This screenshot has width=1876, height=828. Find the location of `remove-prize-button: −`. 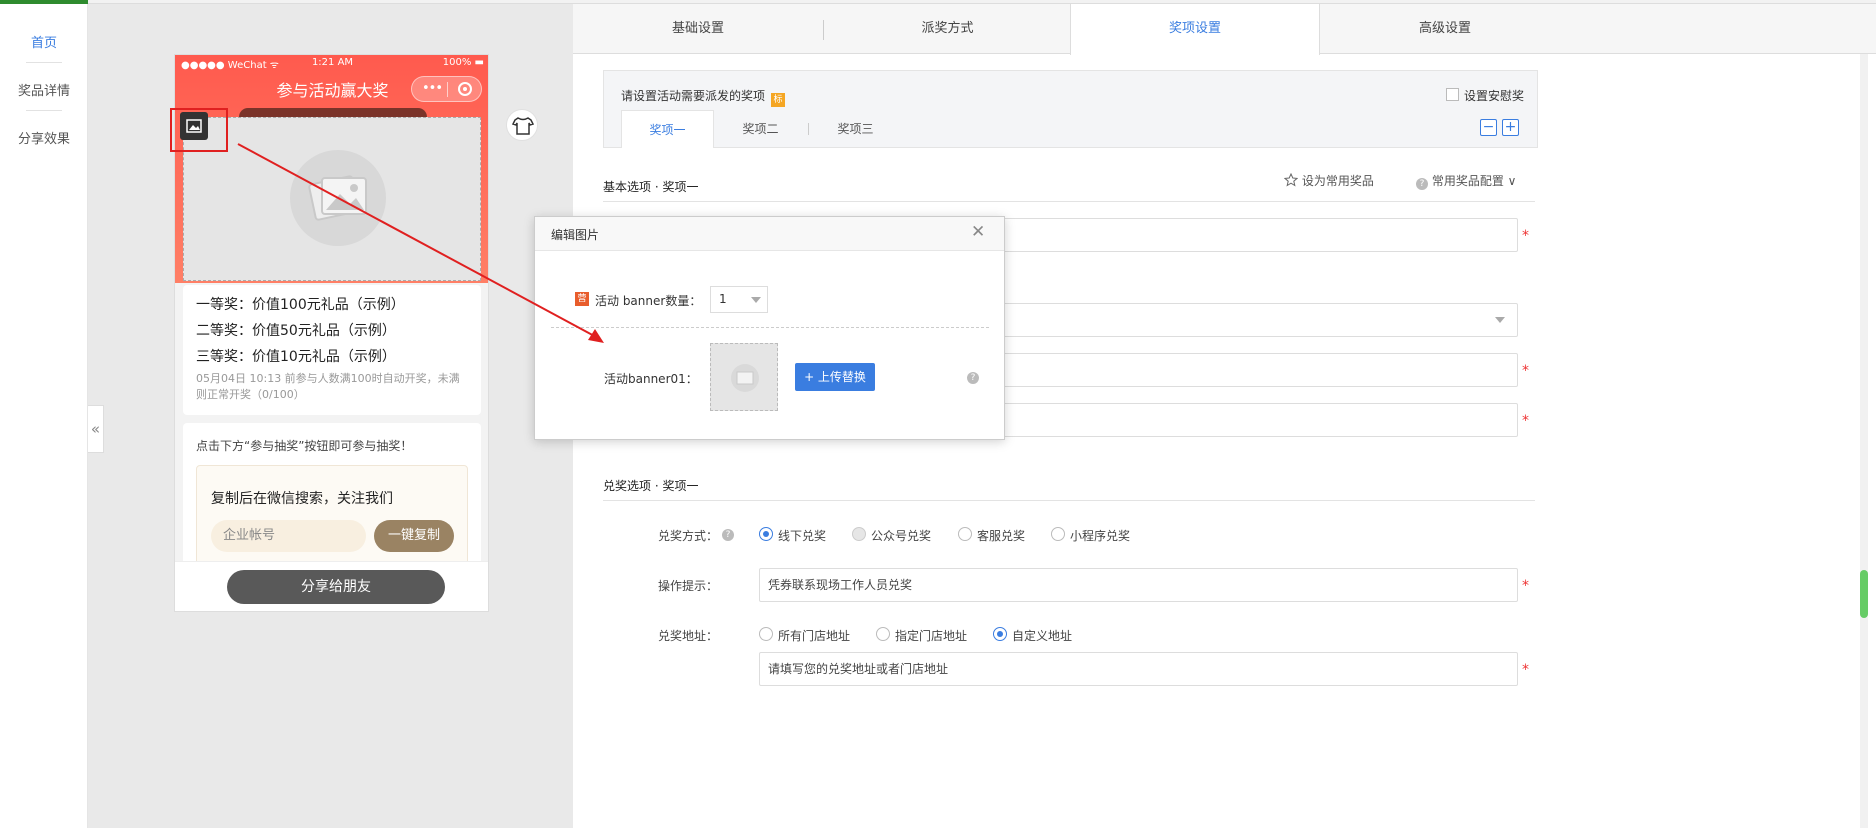

remove-prize-button: − is located at coordinates (1488, 127).